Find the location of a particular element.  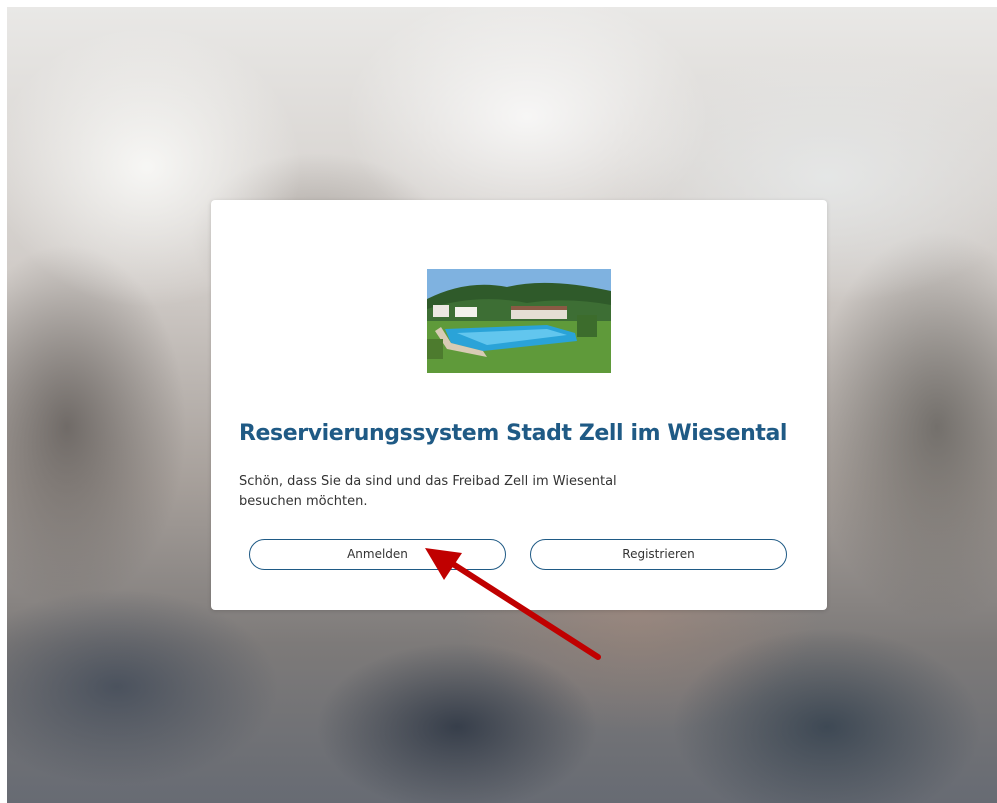

outdoor-pool-photo-icon is located at coordinates (519, 321).